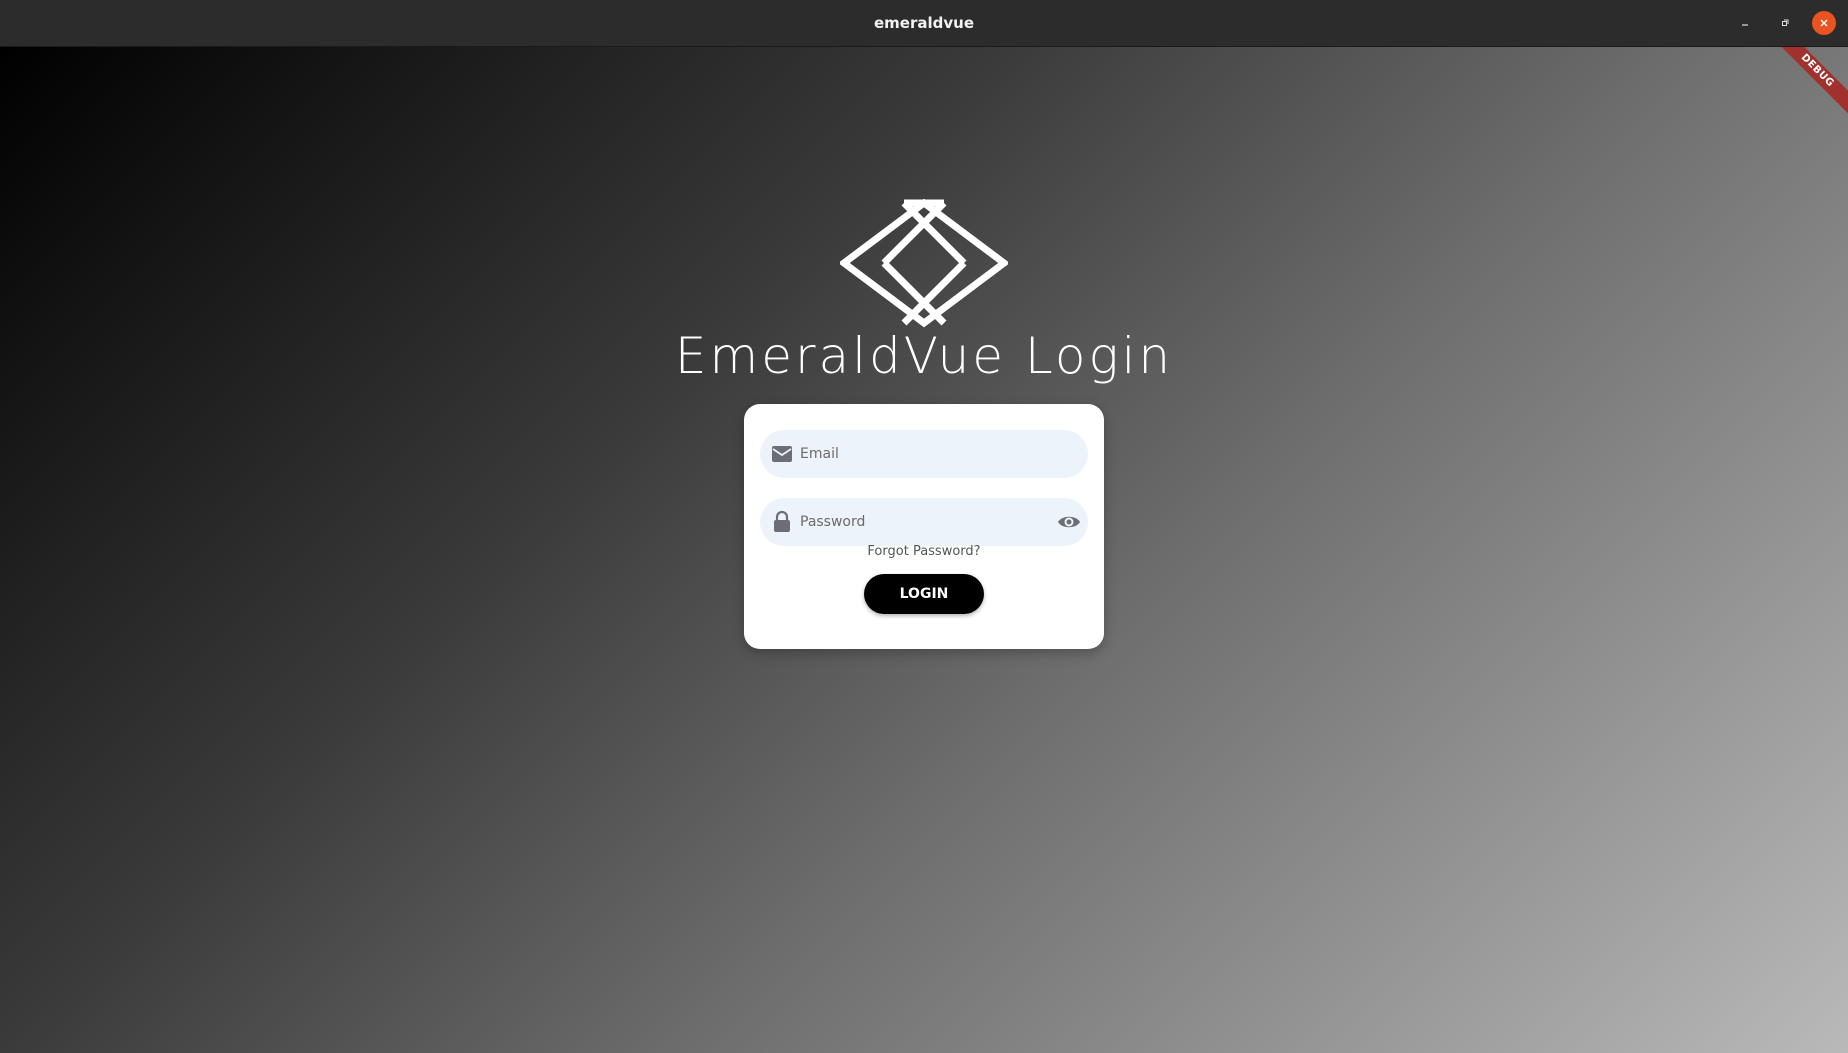 This screenshot has width=1848, height=1053. I want to click on maximize-icon, so click(1785, 22).